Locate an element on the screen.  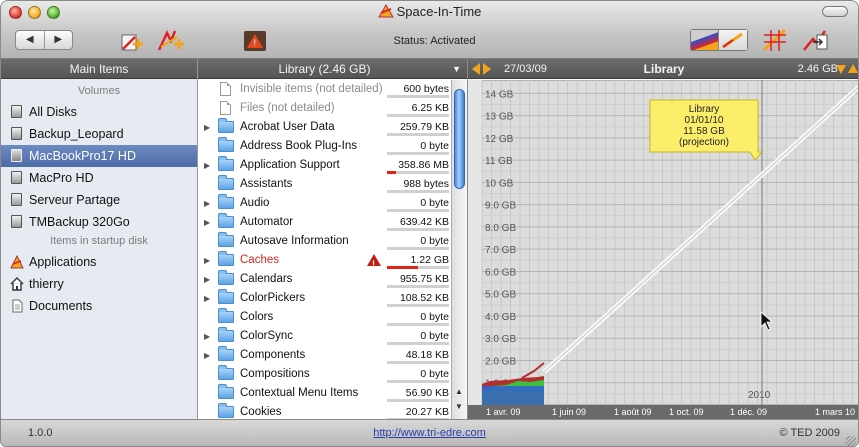
list-item: ▶ Application Support 358.86 MB is located at coordinates (324, 165).